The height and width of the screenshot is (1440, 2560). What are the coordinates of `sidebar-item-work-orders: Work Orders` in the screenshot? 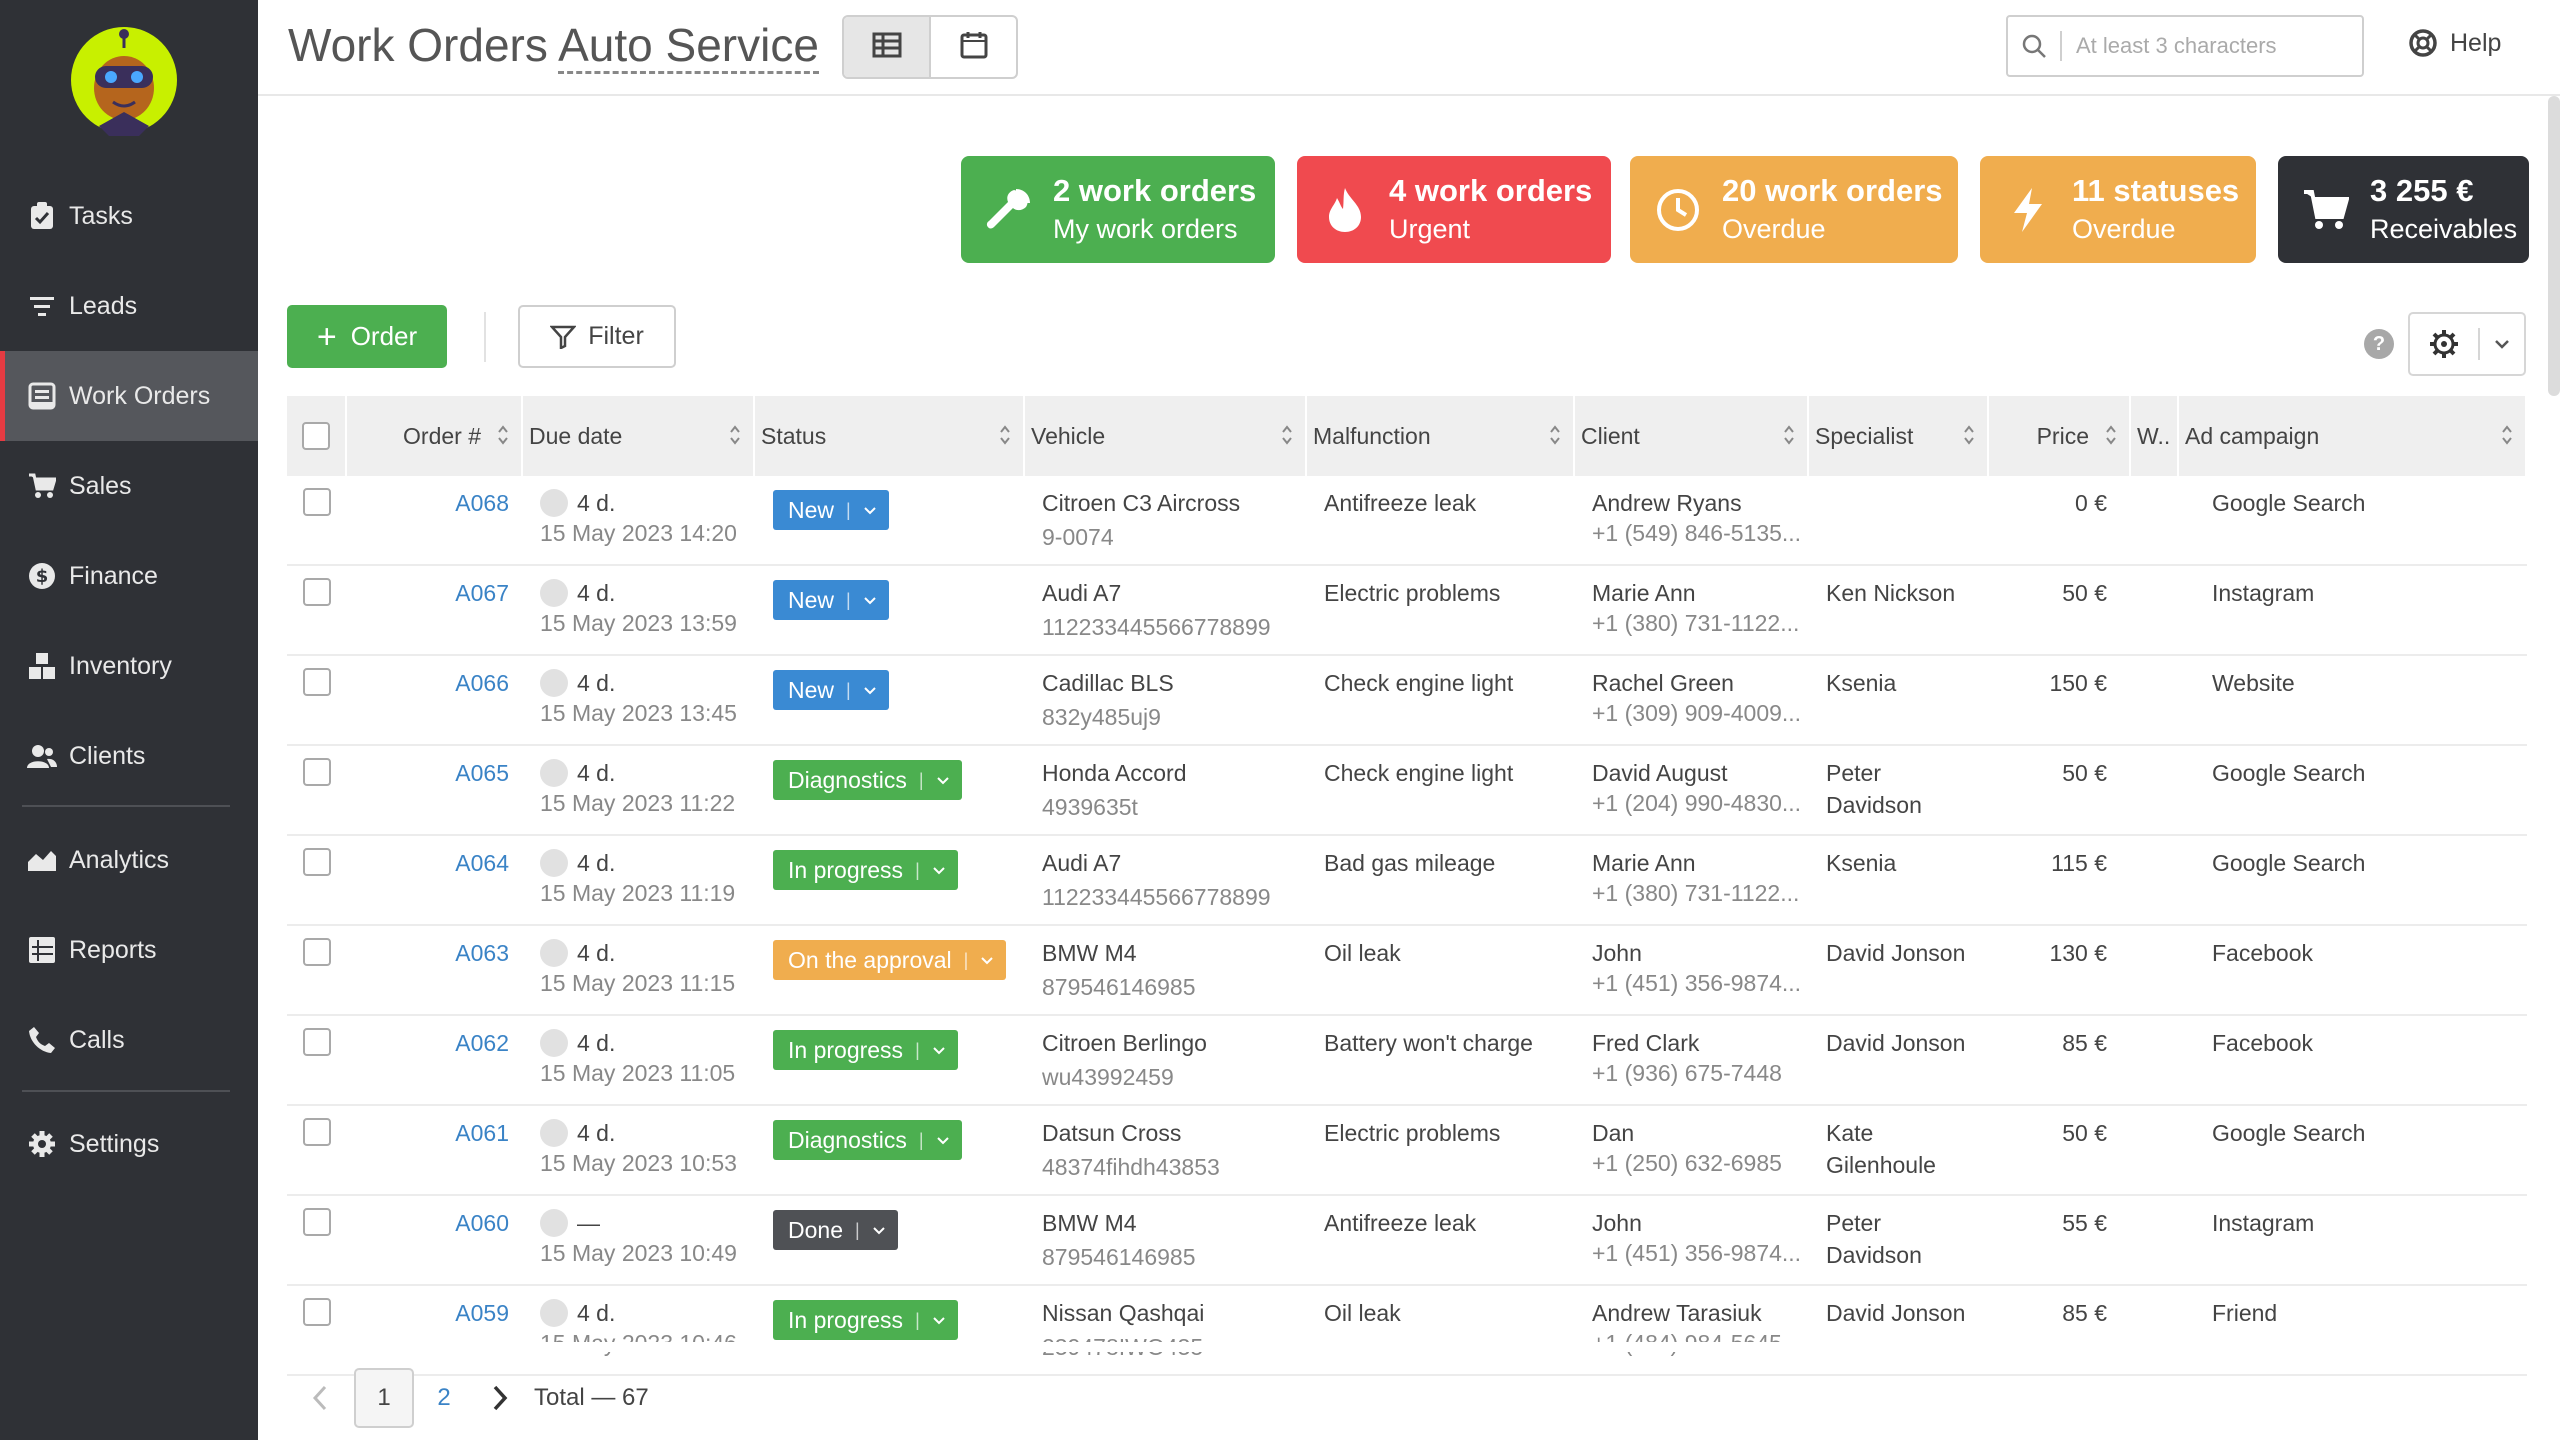 It's located at (129, 396).